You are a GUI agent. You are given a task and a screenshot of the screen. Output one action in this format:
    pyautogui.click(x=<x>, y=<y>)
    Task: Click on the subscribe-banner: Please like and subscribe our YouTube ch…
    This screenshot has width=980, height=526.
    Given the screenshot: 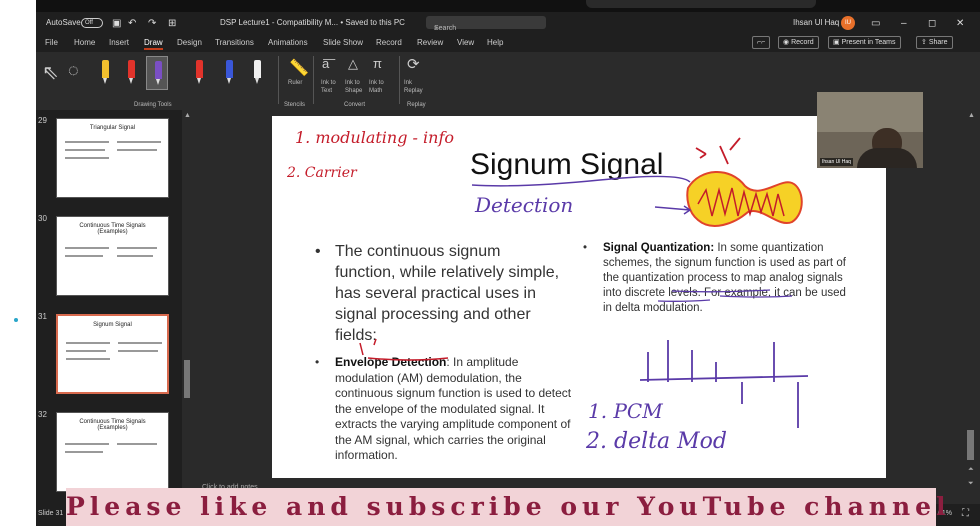 What is the action you would take?
    pyautogui.click(x=506, y=507)
    